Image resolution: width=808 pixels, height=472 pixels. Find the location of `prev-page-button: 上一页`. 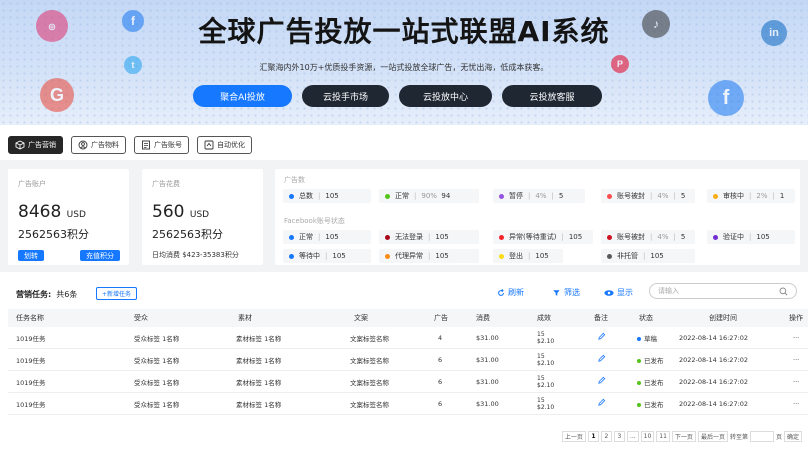

prev-page-button: 上一页 is located at coordinates (573, 436).